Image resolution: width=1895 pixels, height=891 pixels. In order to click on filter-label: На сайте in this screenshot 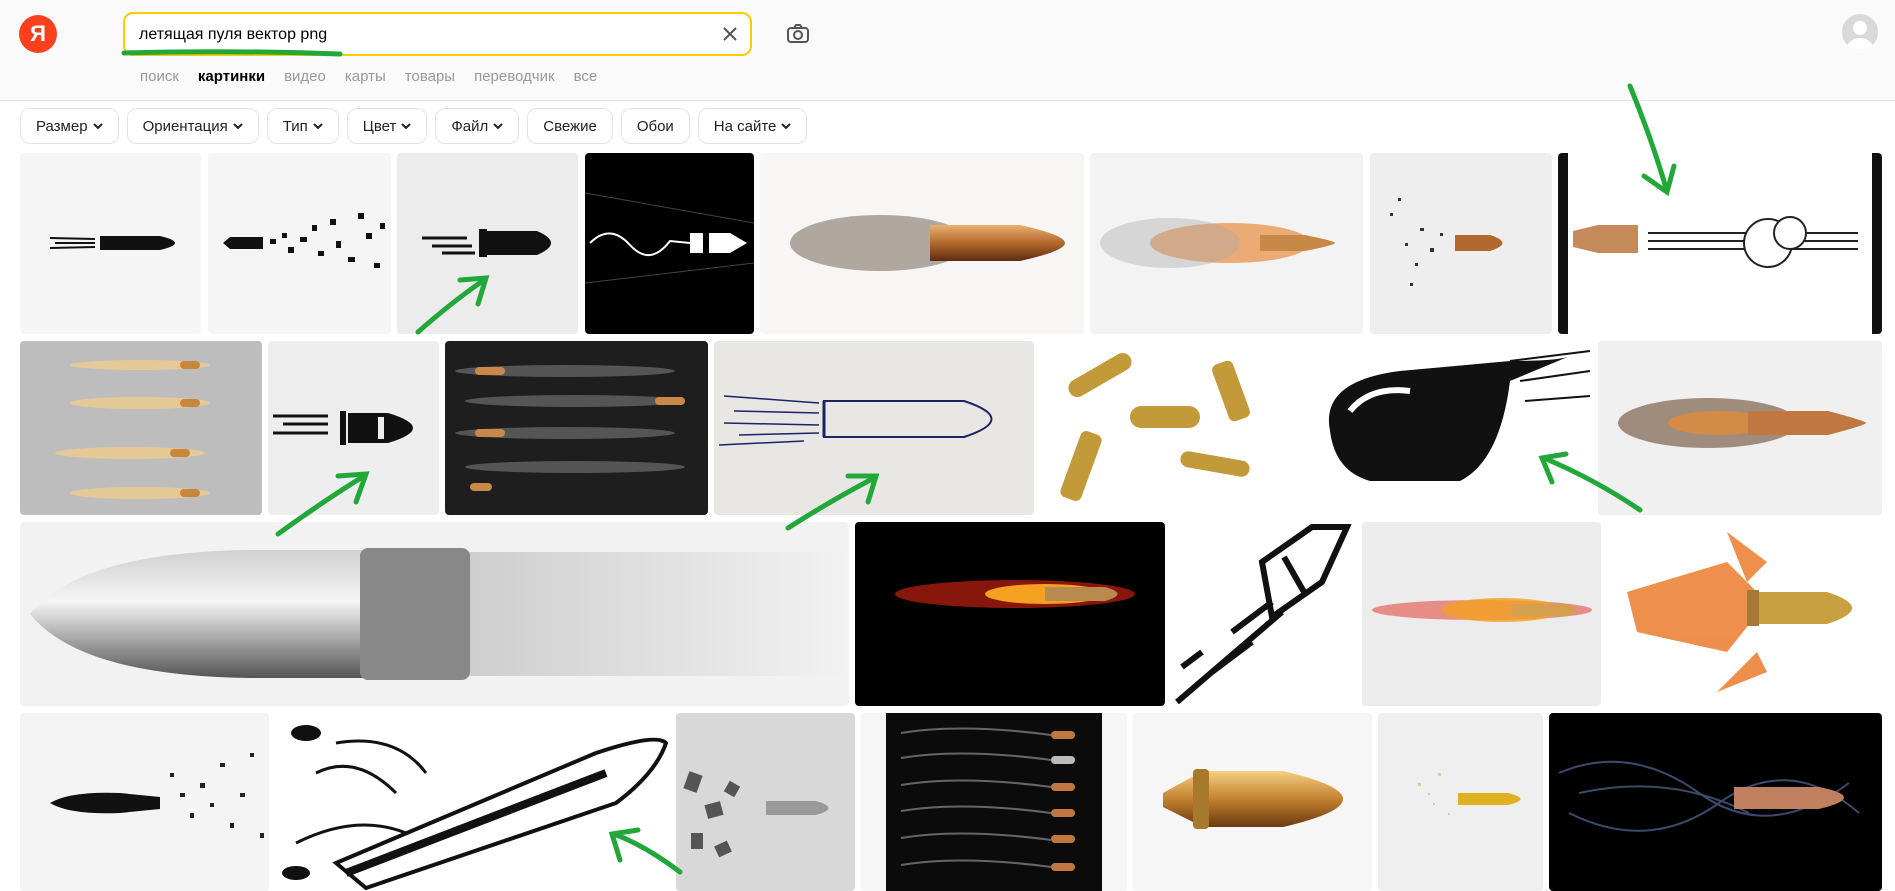, I will do `click(745, 126)`.